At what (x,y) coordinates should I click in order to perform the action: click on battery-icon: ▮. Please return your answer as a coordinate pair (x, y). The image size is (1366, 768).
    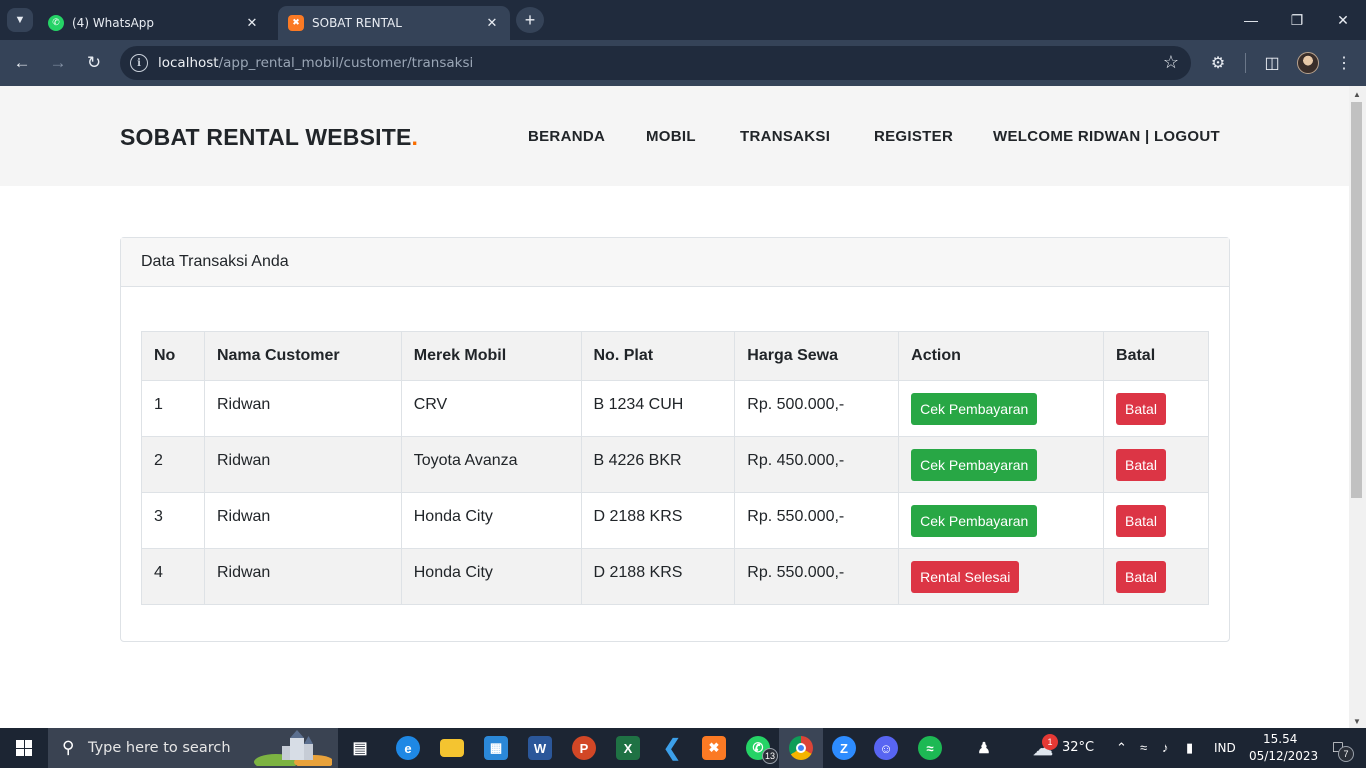
    Looking at the image, I should click on (1189, 748).